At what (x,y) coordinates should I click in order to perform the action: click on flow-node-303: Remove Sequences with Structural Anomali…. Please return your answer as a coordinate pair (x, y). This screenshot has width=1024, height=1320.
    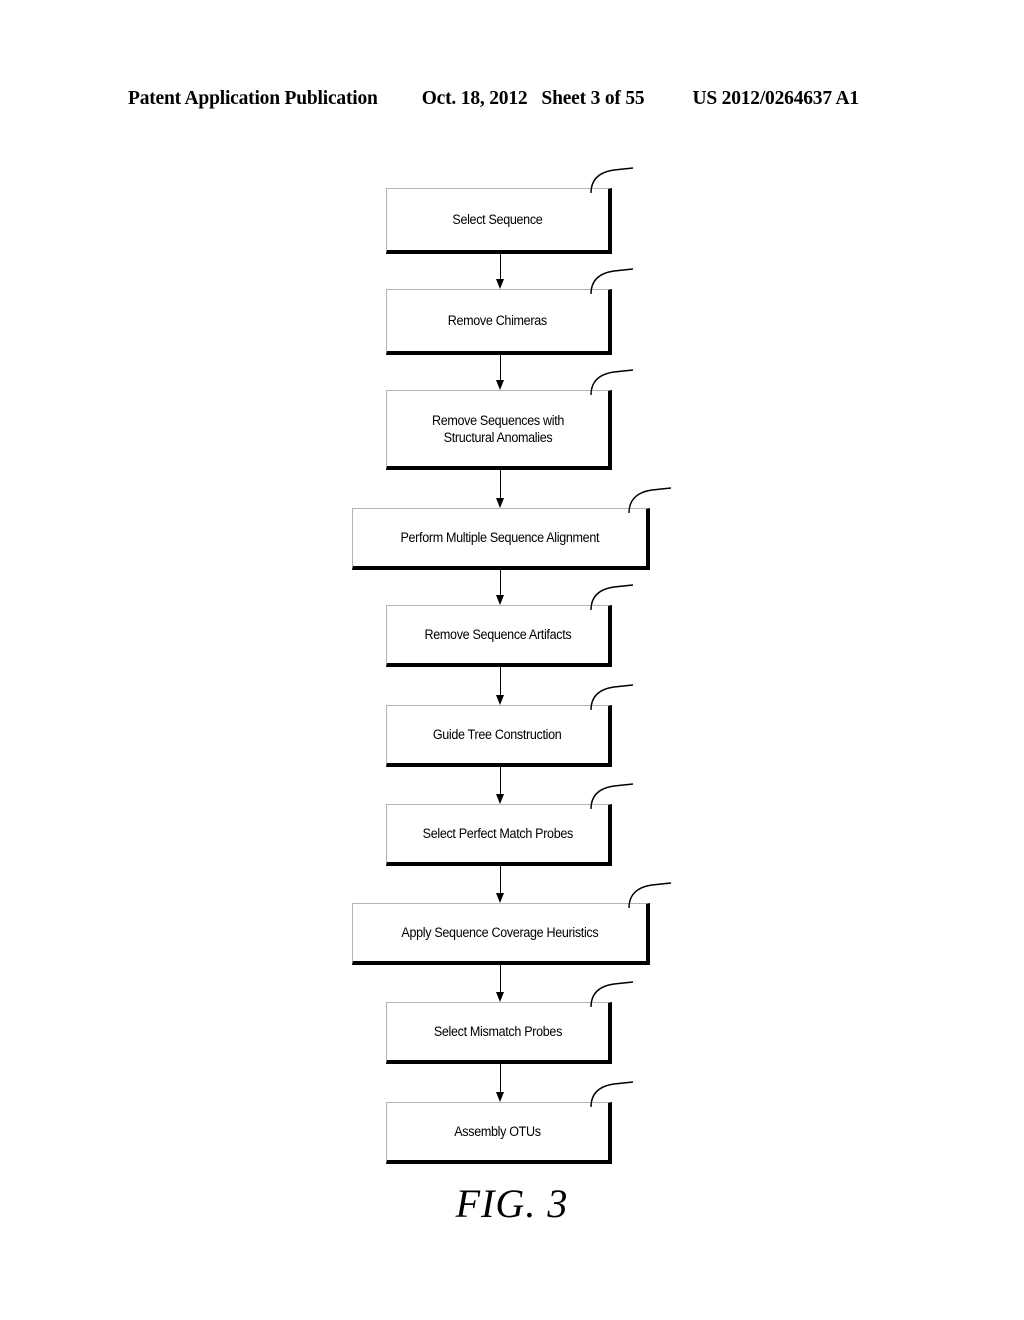
    Looking at the image, I should click on (499, 430).